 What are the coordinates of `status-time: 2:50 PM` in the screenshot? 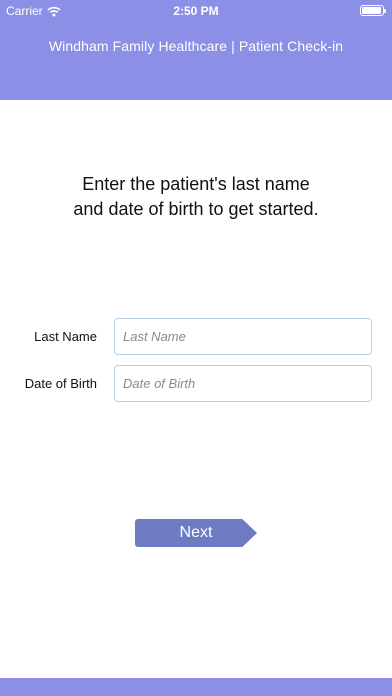 It's located at (196, 11).